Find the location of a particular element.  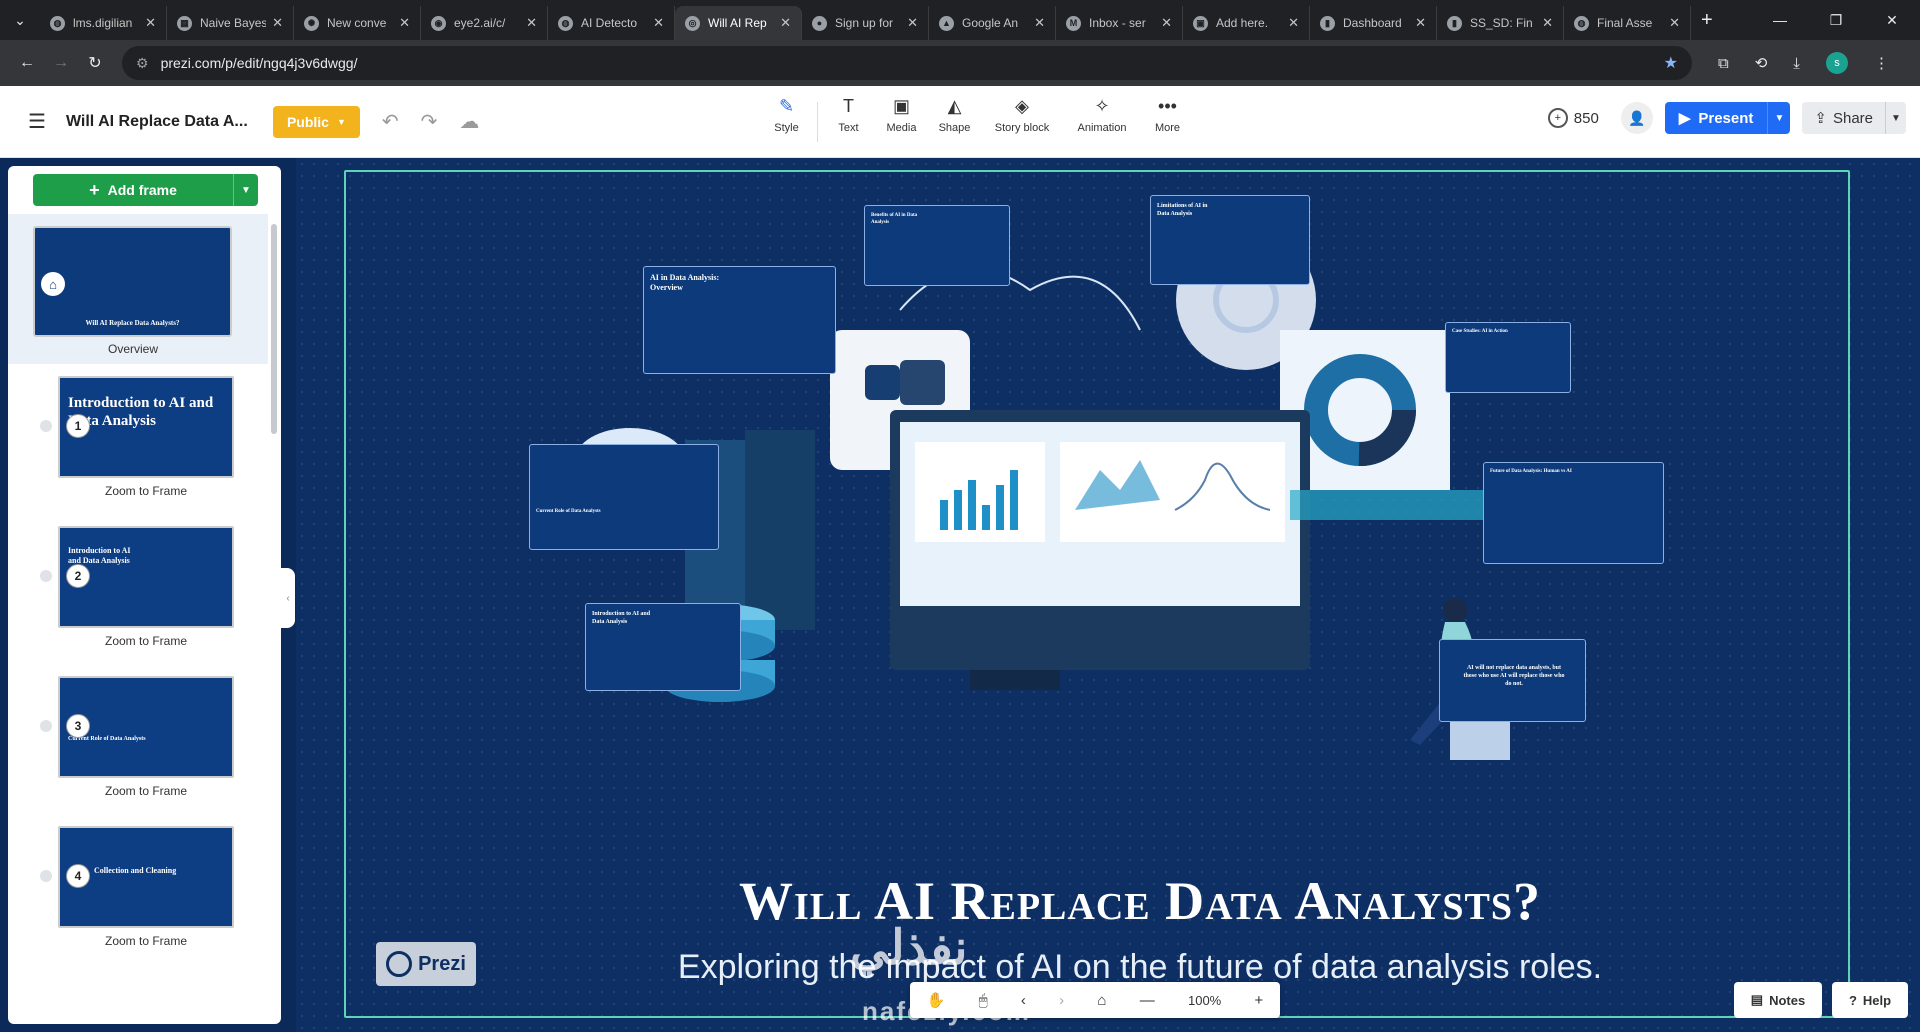

ai-credits: + 850 is located at coordinates (1573, 118).